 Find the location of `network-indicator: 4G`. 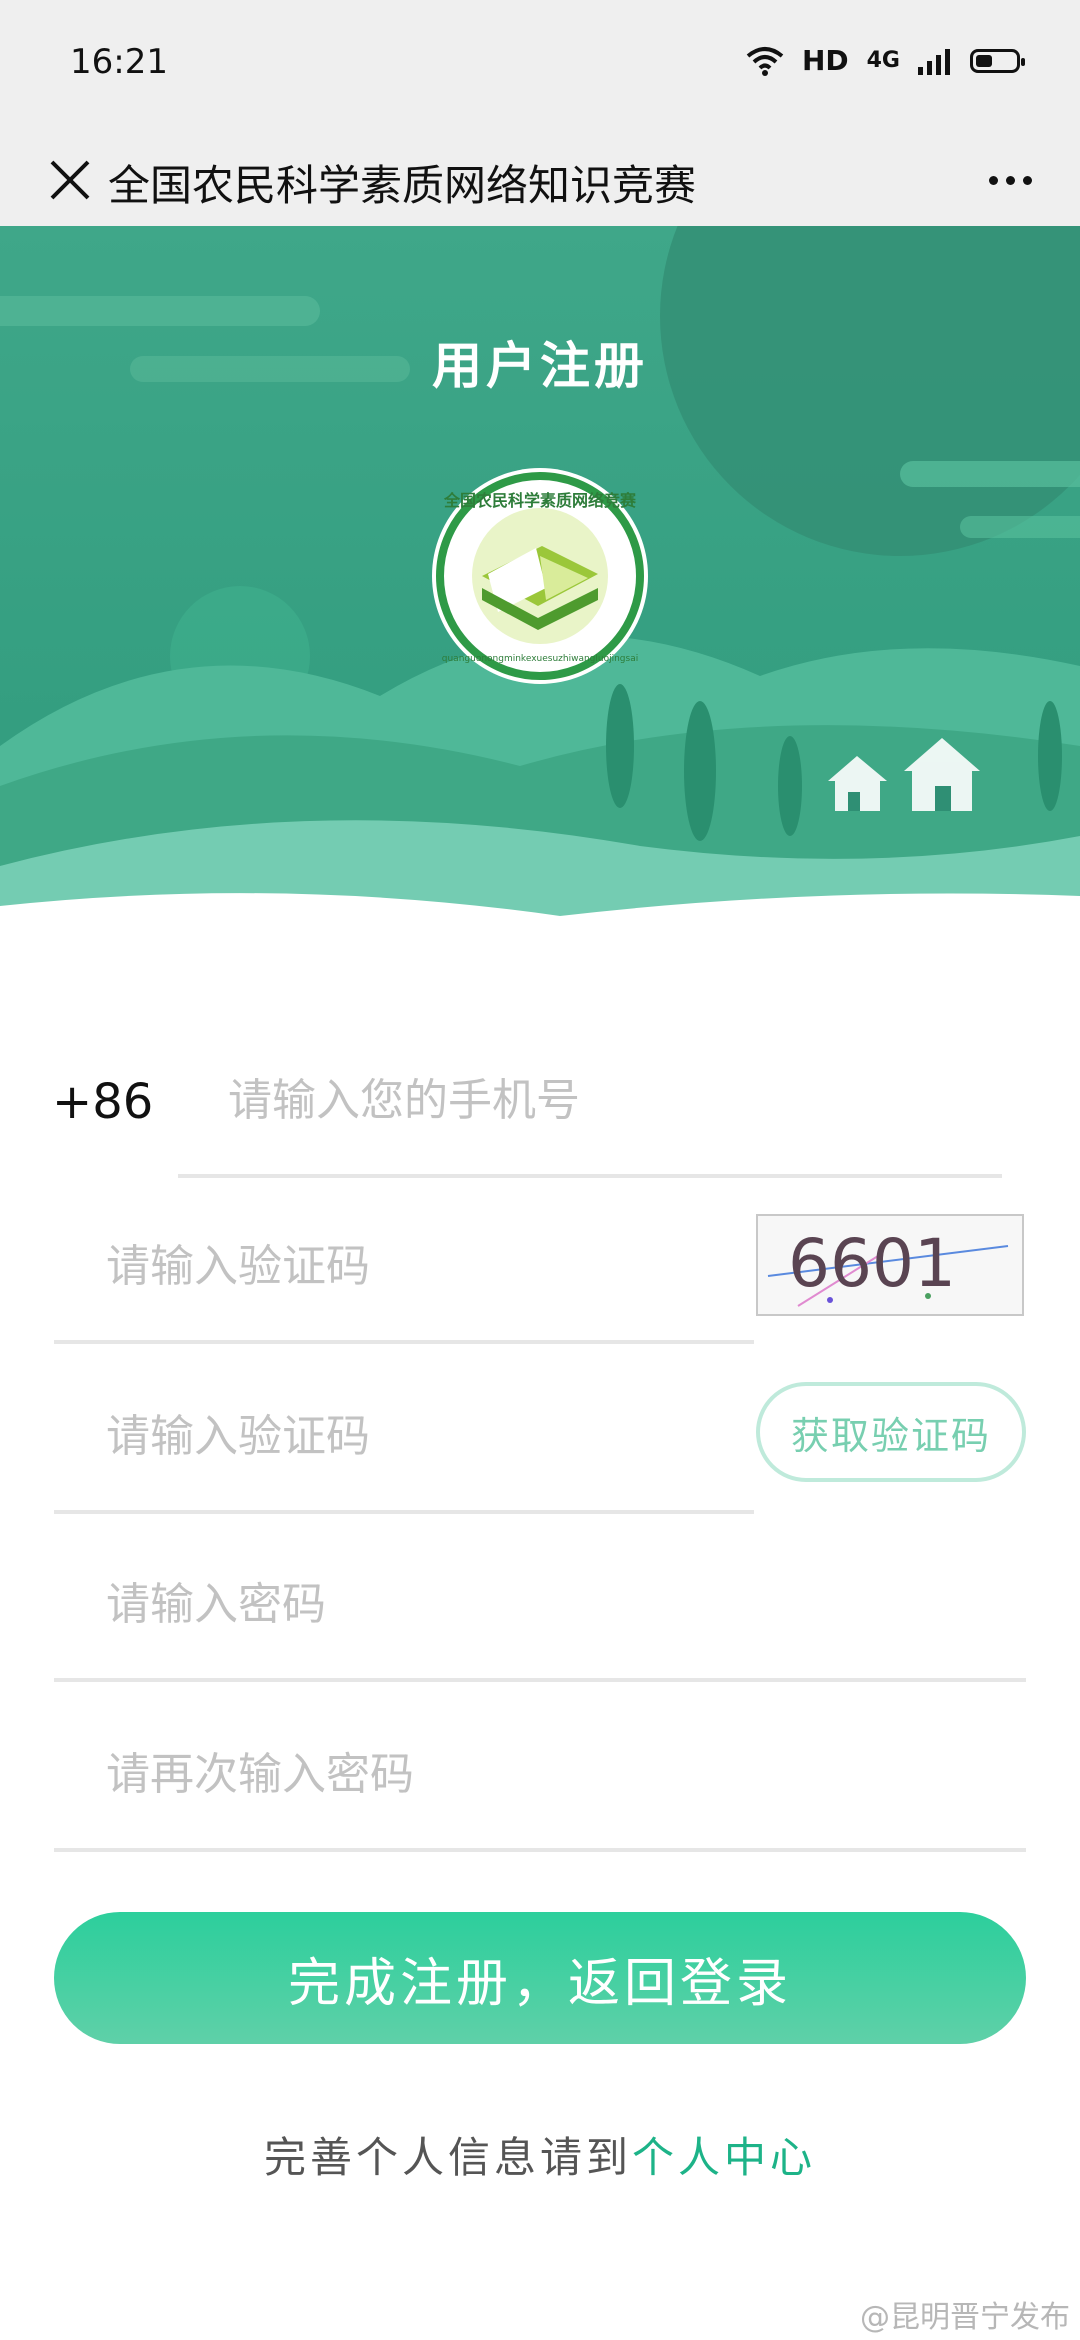

network-indicator: 4G is located at coordinates (883, 60).